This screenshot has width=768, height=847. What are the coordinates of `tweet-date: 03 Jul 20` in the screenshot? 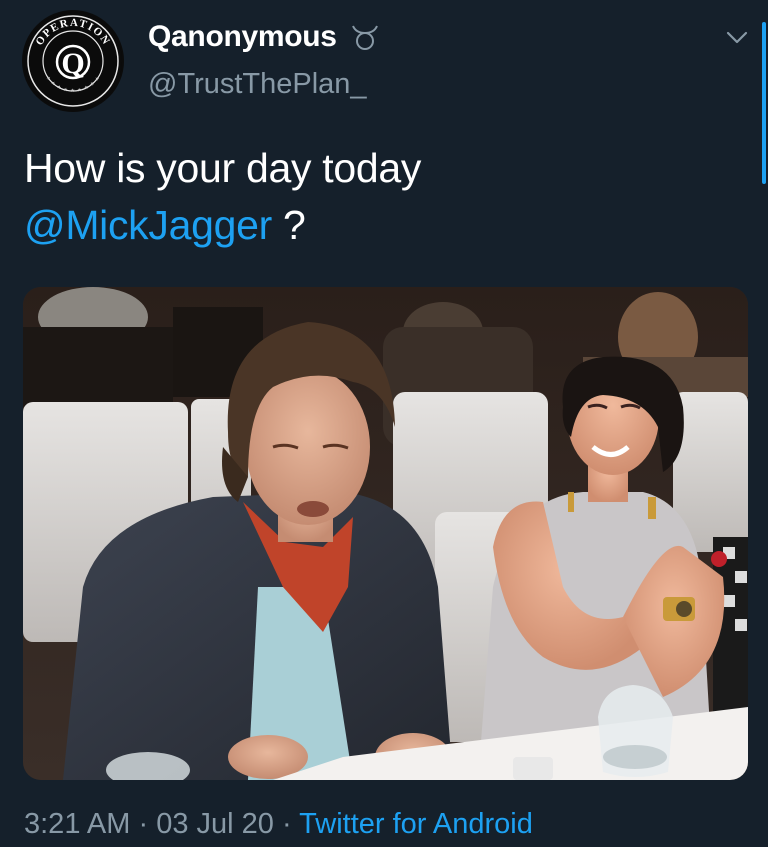 It's located at (215, 824).